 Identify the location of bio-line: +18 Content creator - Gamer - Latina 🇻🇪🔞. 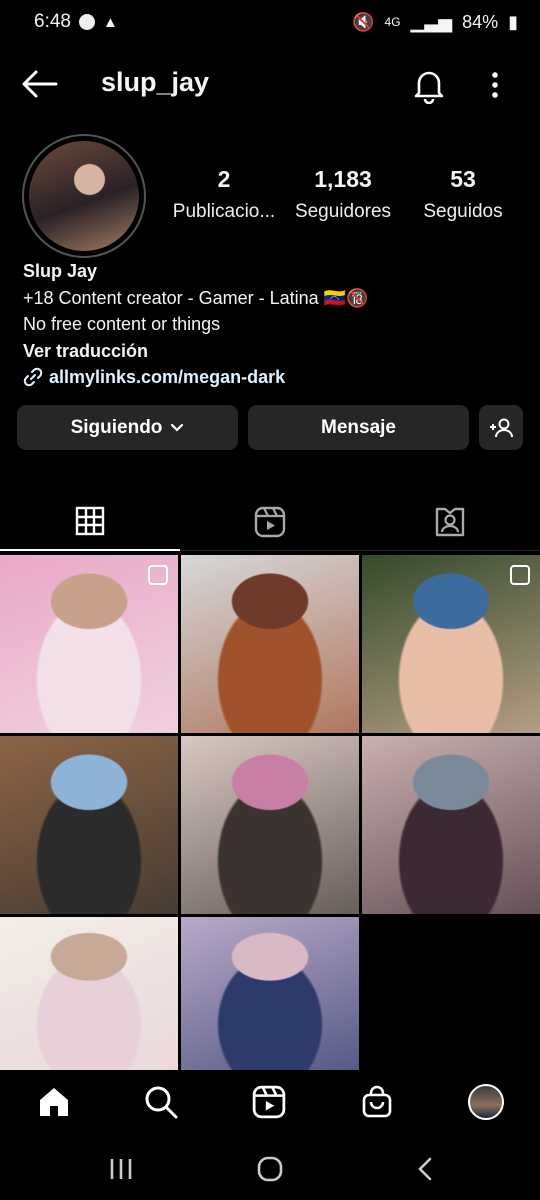
(196, 297).